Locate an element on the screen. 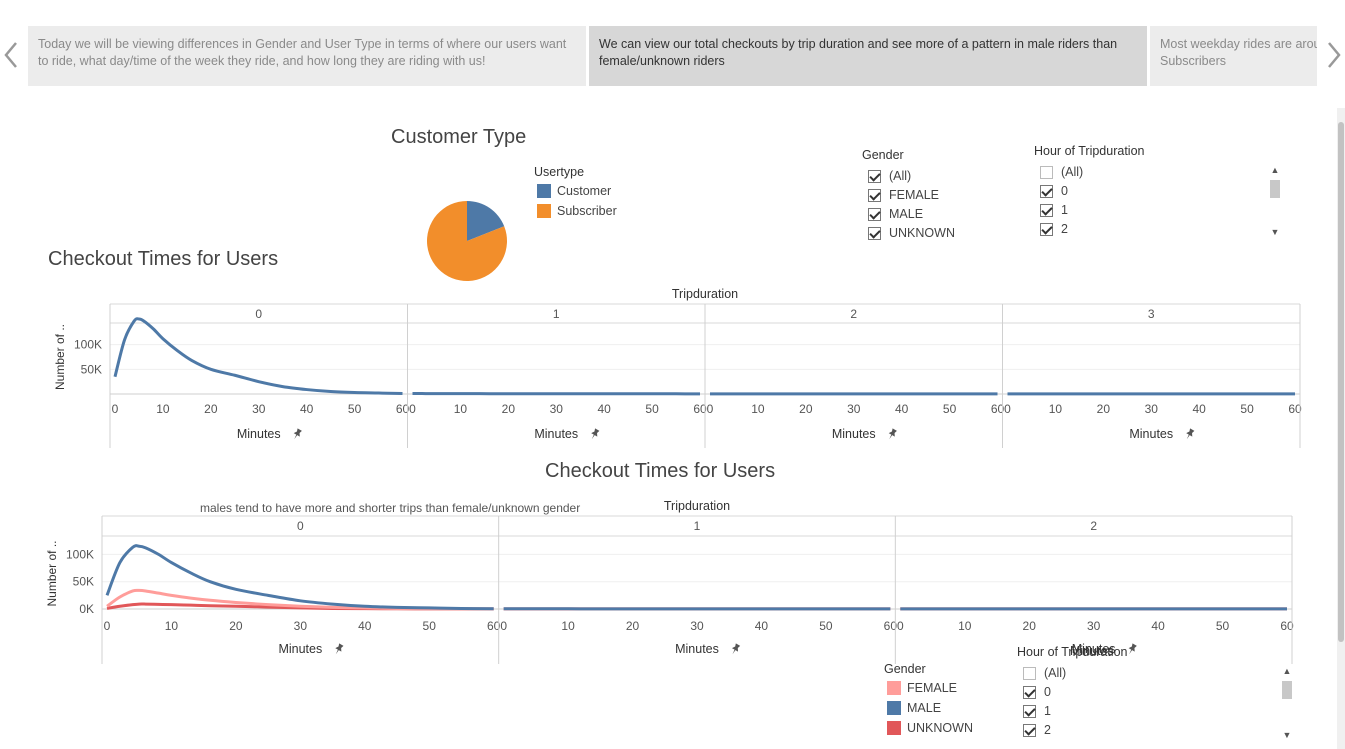 The image size is (1345, 749). chart1-title: Checkout Times for Users is located at coordinates (163, 259).